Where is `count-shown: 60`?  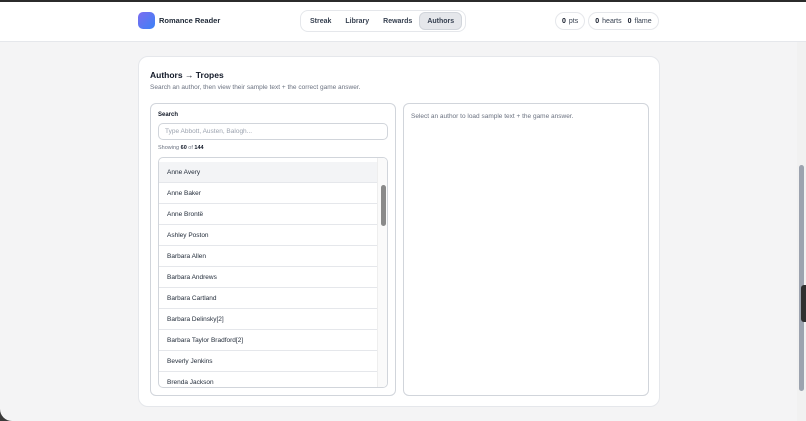 count-shown: 60 is located at coordinates (183, 148).